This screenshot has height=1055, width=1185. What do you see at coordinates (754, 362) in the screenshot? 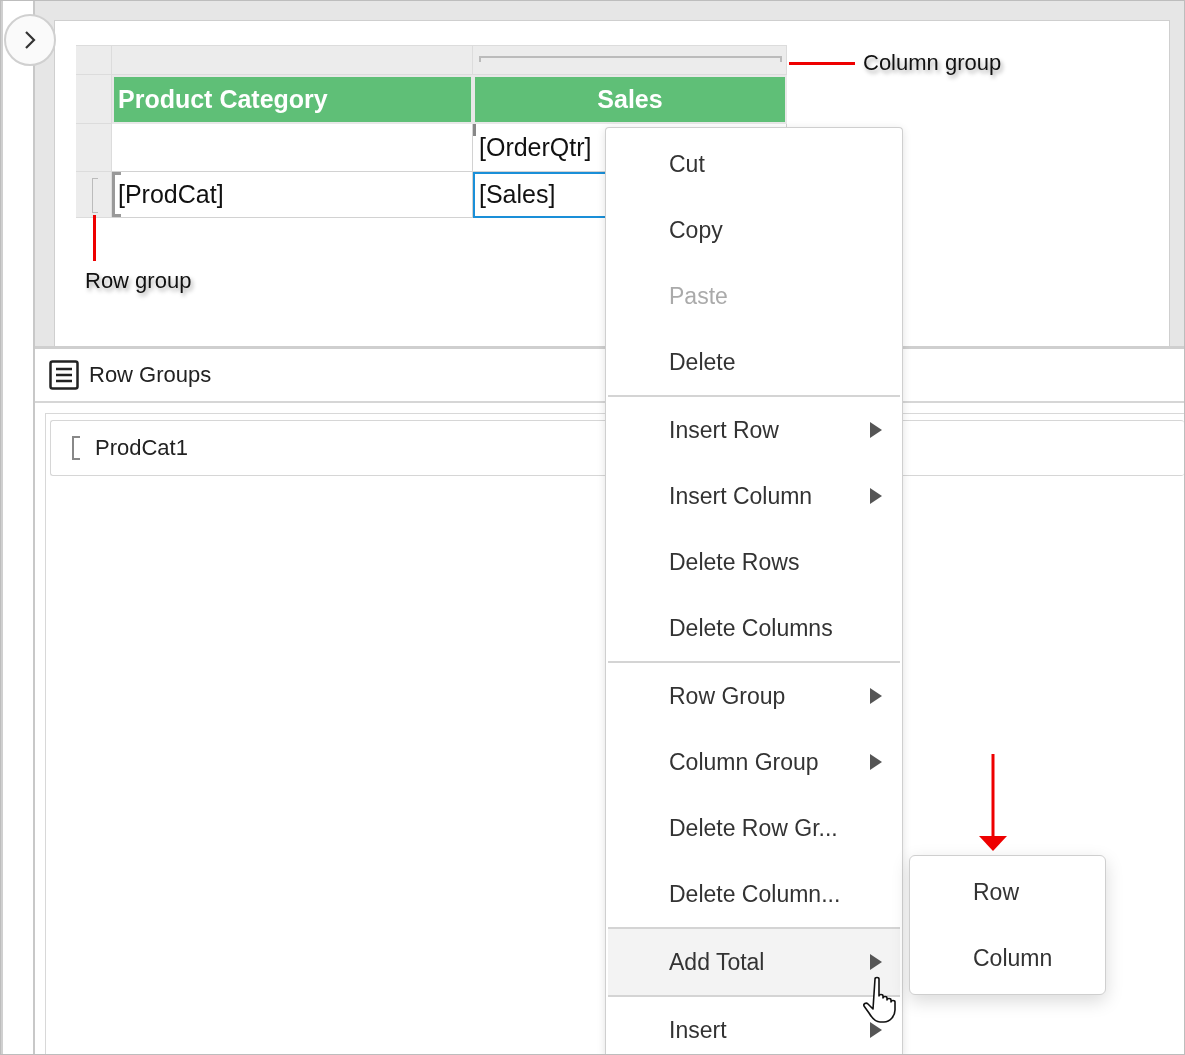
I see `menu-item: Delete` at bounding box center [754, 362].